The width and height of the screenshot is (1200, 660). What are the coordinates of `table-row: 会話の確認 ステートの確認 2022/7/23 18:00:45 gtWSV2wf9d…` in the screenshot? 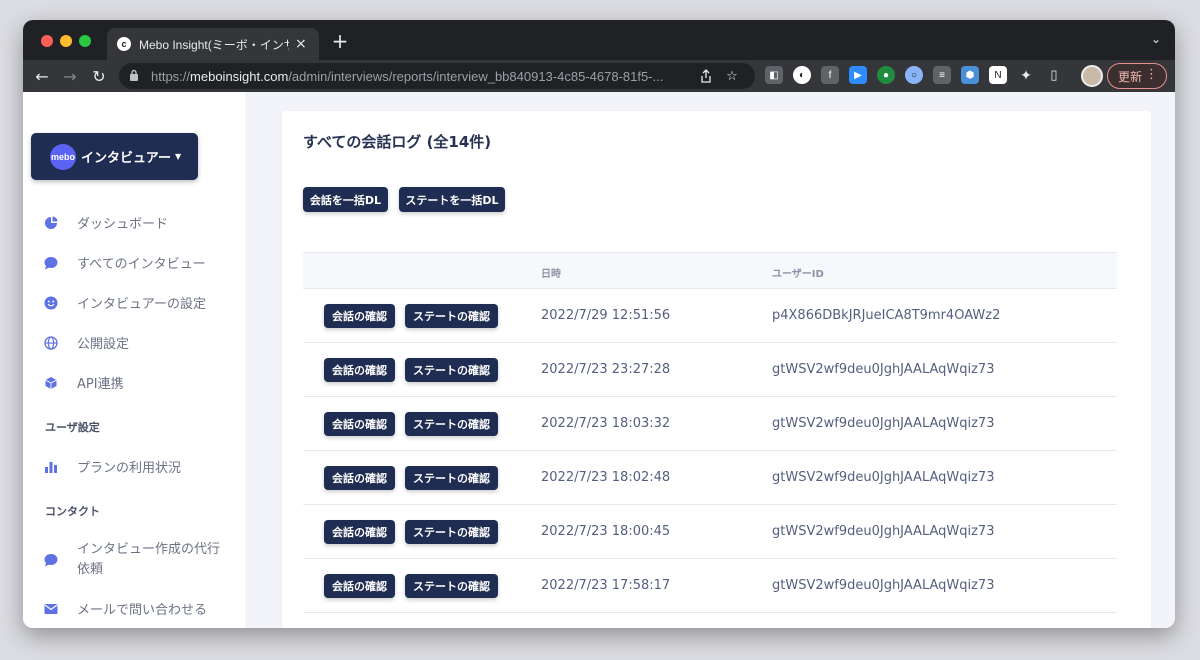 It's located at (710, 532).